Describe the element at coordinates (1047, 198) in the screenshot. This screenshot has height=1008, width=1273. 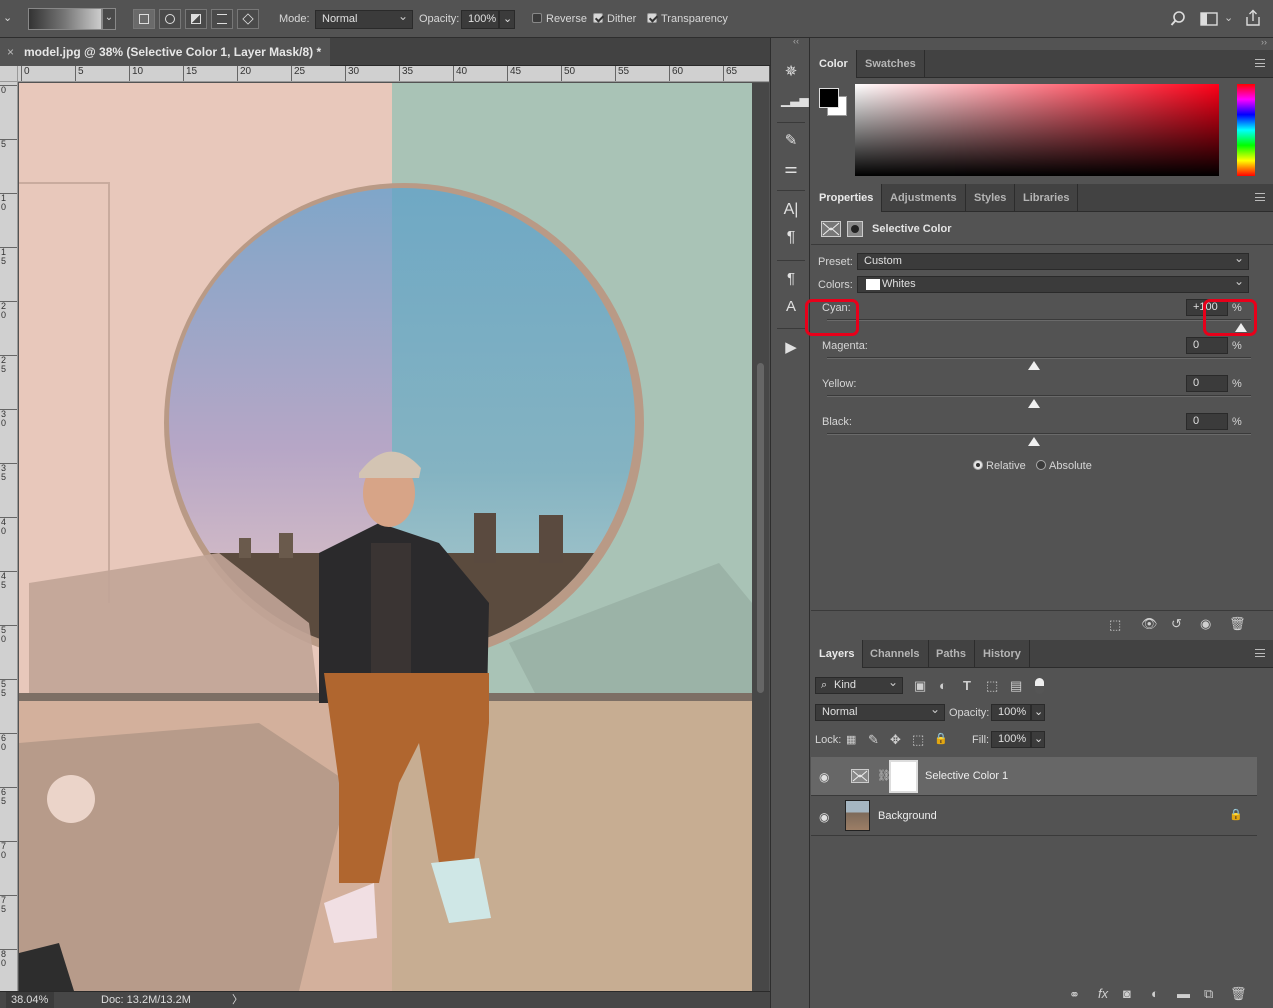
I see `tab-libraries: Libraries` at that location.